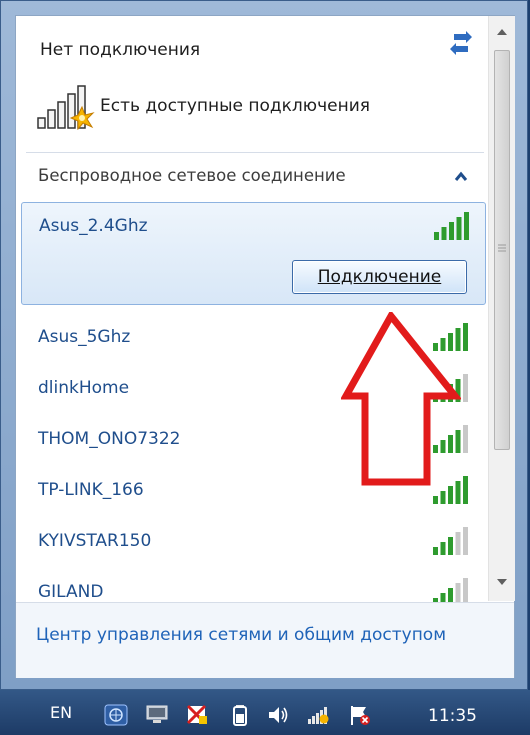  I want to click on scroll-down-arrow-icon, so click(502, 582).